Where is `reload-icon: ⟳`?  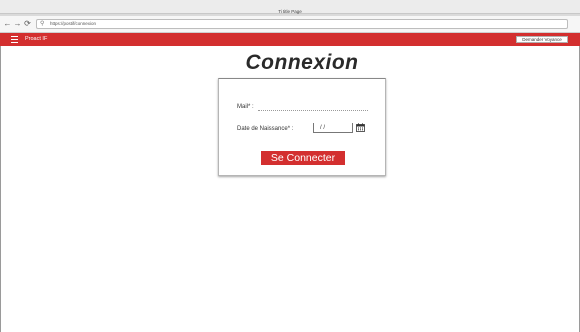
reload-icon: ⟳ is located at coordinates (27, 24).